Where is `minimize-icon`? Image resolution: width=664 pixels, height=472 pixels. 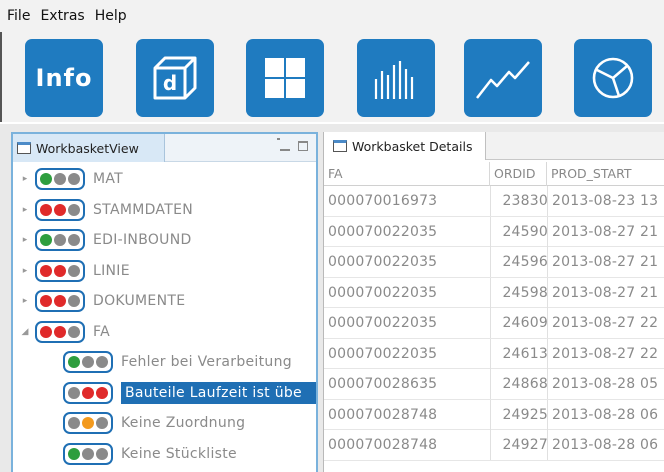
minimize-icon is located at coordinates (285, 146).